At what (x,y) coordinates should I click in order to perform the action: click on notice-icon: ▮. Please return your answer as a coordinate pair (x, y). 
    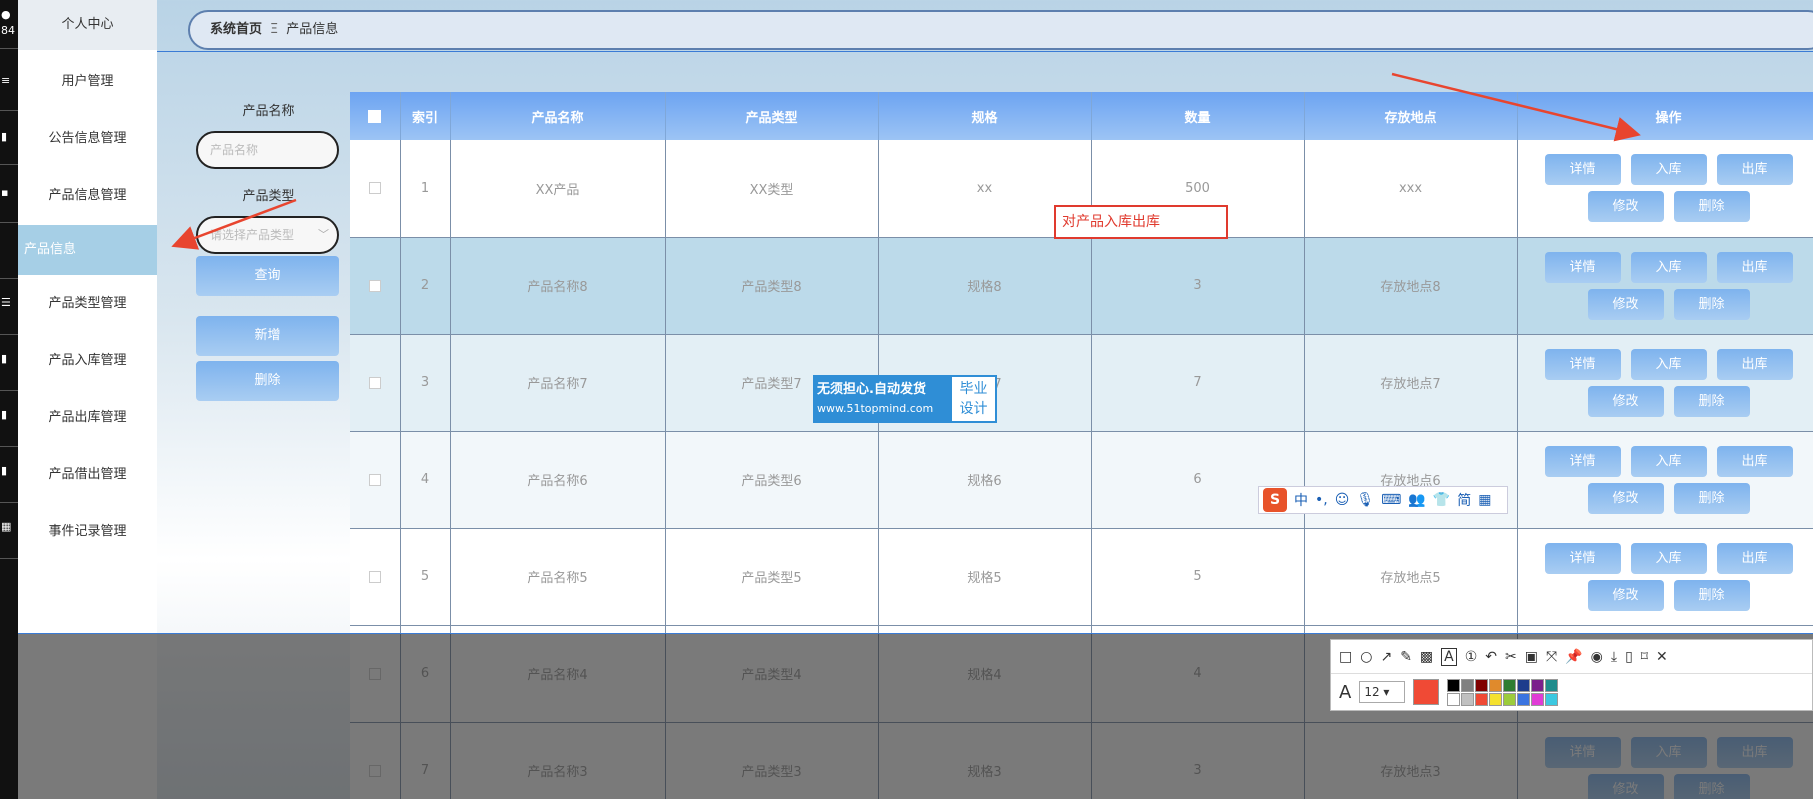
    Looking at the image, I should click on (9, 136).